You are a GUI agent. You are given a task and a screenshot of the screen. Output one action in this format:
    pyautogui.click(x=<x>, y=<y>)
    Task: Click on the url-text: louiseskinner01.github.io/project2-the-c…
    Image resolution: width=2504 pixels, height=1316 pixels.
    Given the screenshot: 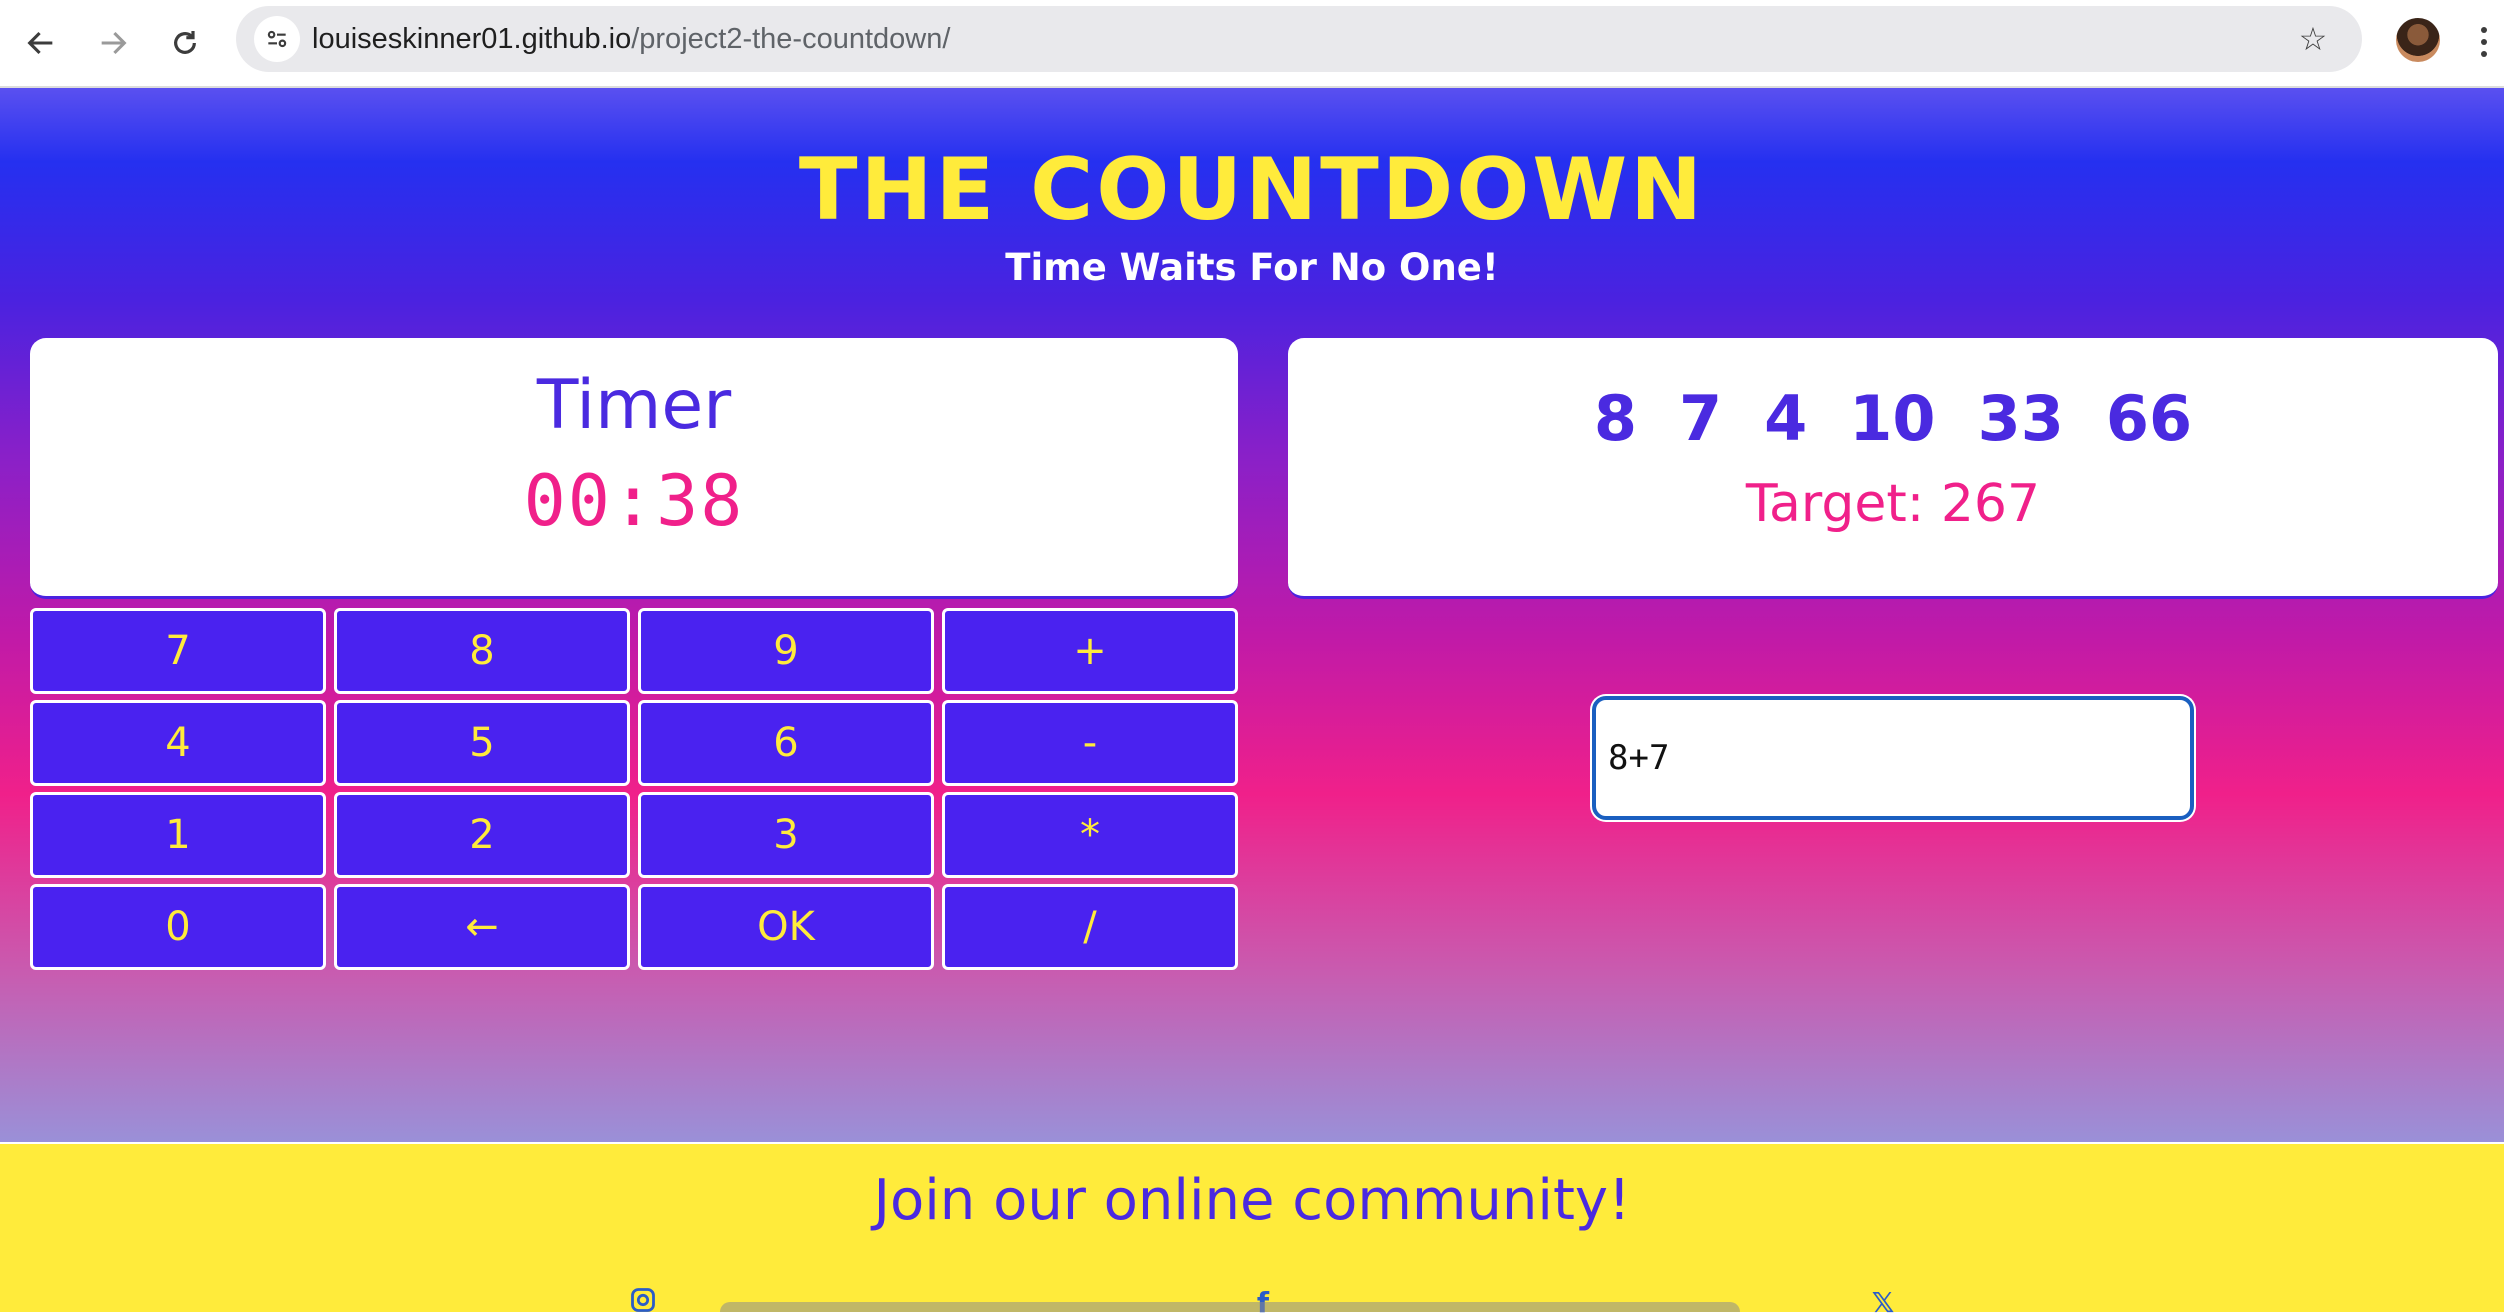 What is the action you would take?
    pyautogui.click(x=631, y=39)
    